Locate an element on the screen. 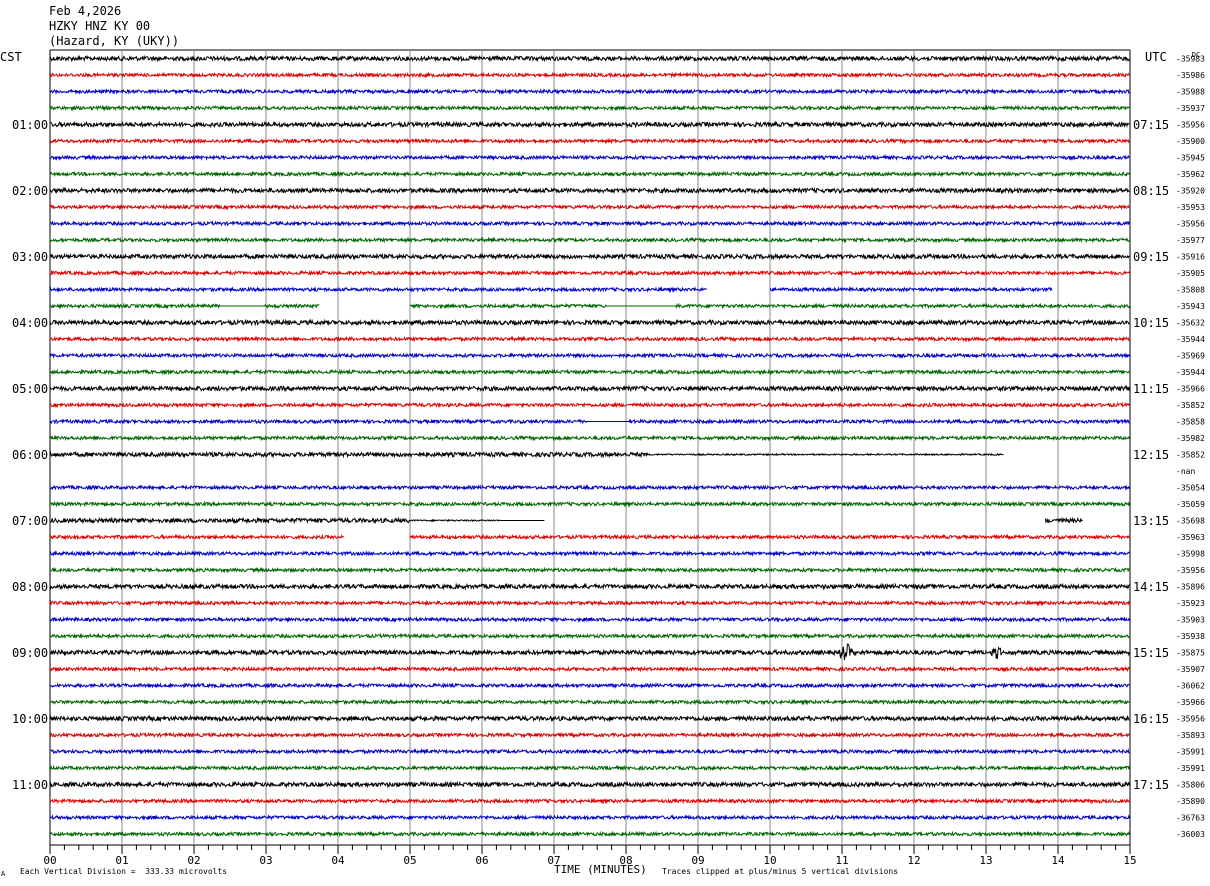 Image resolution: width=1210 pixels, height=886 pixels. dc-value-row-37: -35907 is located at coordinates (1190, 669).